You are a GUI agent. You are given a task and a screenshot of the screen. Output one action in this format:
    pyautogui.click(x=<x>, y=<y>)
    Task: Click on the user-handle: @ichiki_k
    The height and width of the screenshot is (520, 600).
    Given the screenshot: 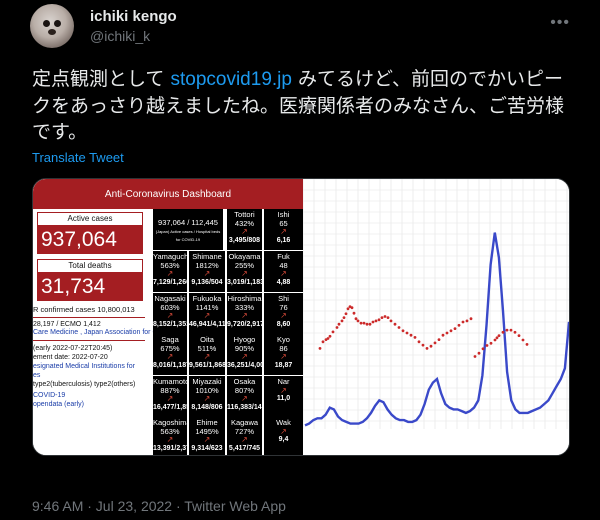 What is the action you would take?
    pyautogui.click(x=120, y=36)
    